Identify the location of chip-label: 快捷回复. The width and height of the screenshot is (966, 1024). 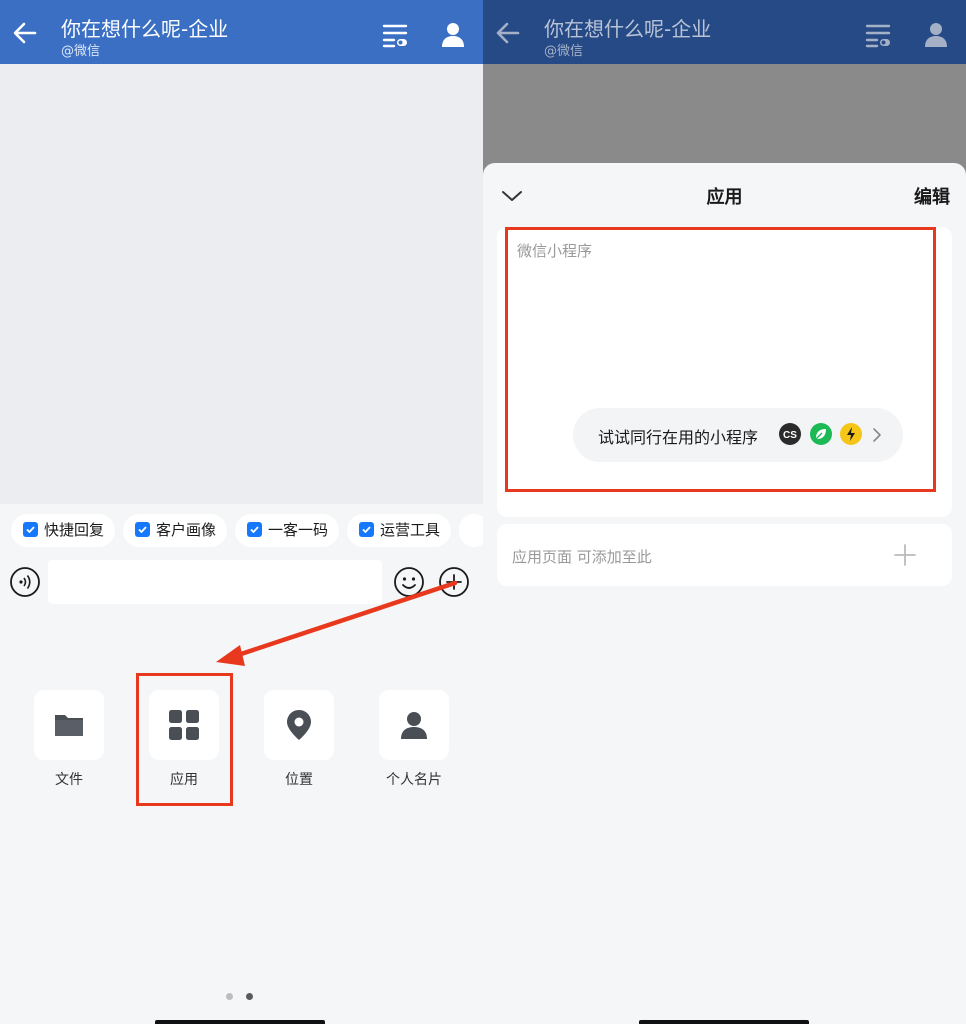
(74, 530).